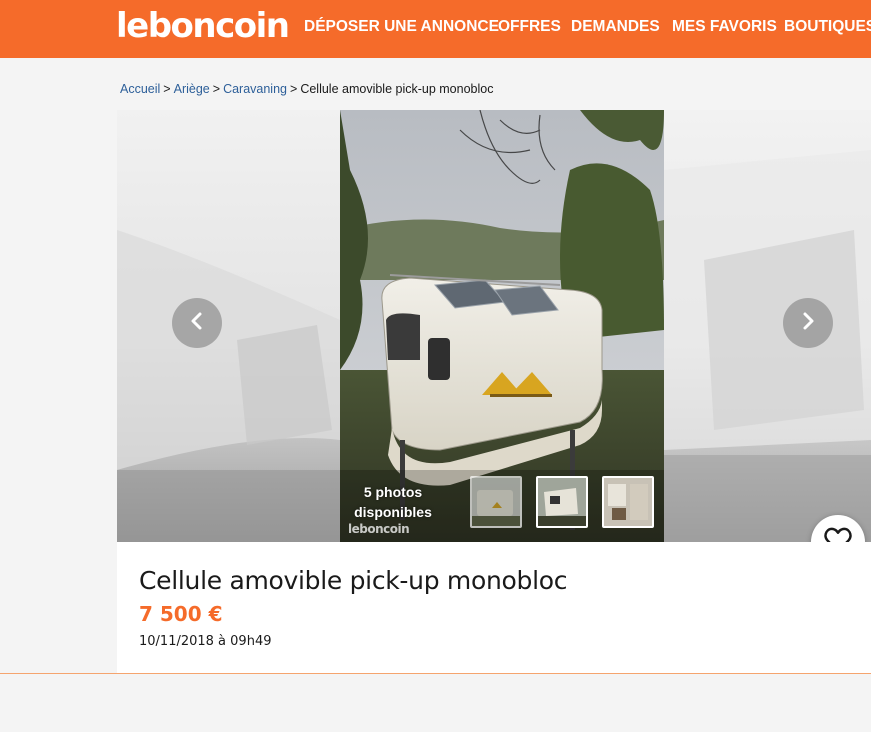 The image size is (871, 732). What do you see at coordinates (192, 89) in the screenshot?
I see `breadcrumb-ariege: Ariège` at bounding box center [192, 89].